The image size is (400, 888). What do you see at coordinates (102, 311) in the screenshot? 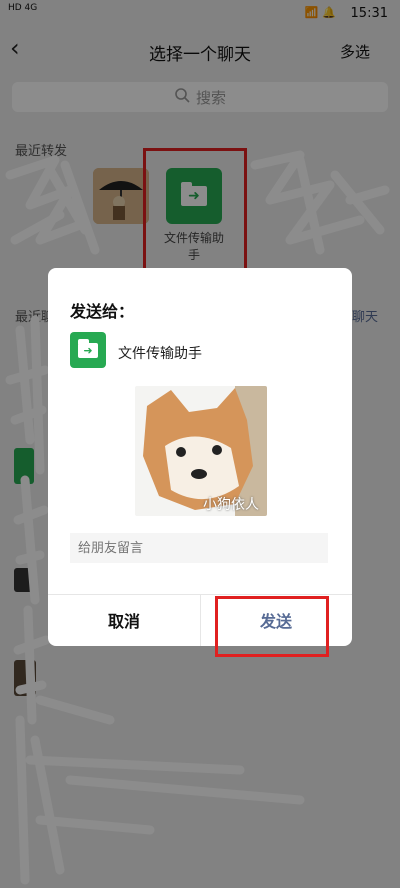
I see `dialog-title: 发送给：` at bounding box center [102, 311].